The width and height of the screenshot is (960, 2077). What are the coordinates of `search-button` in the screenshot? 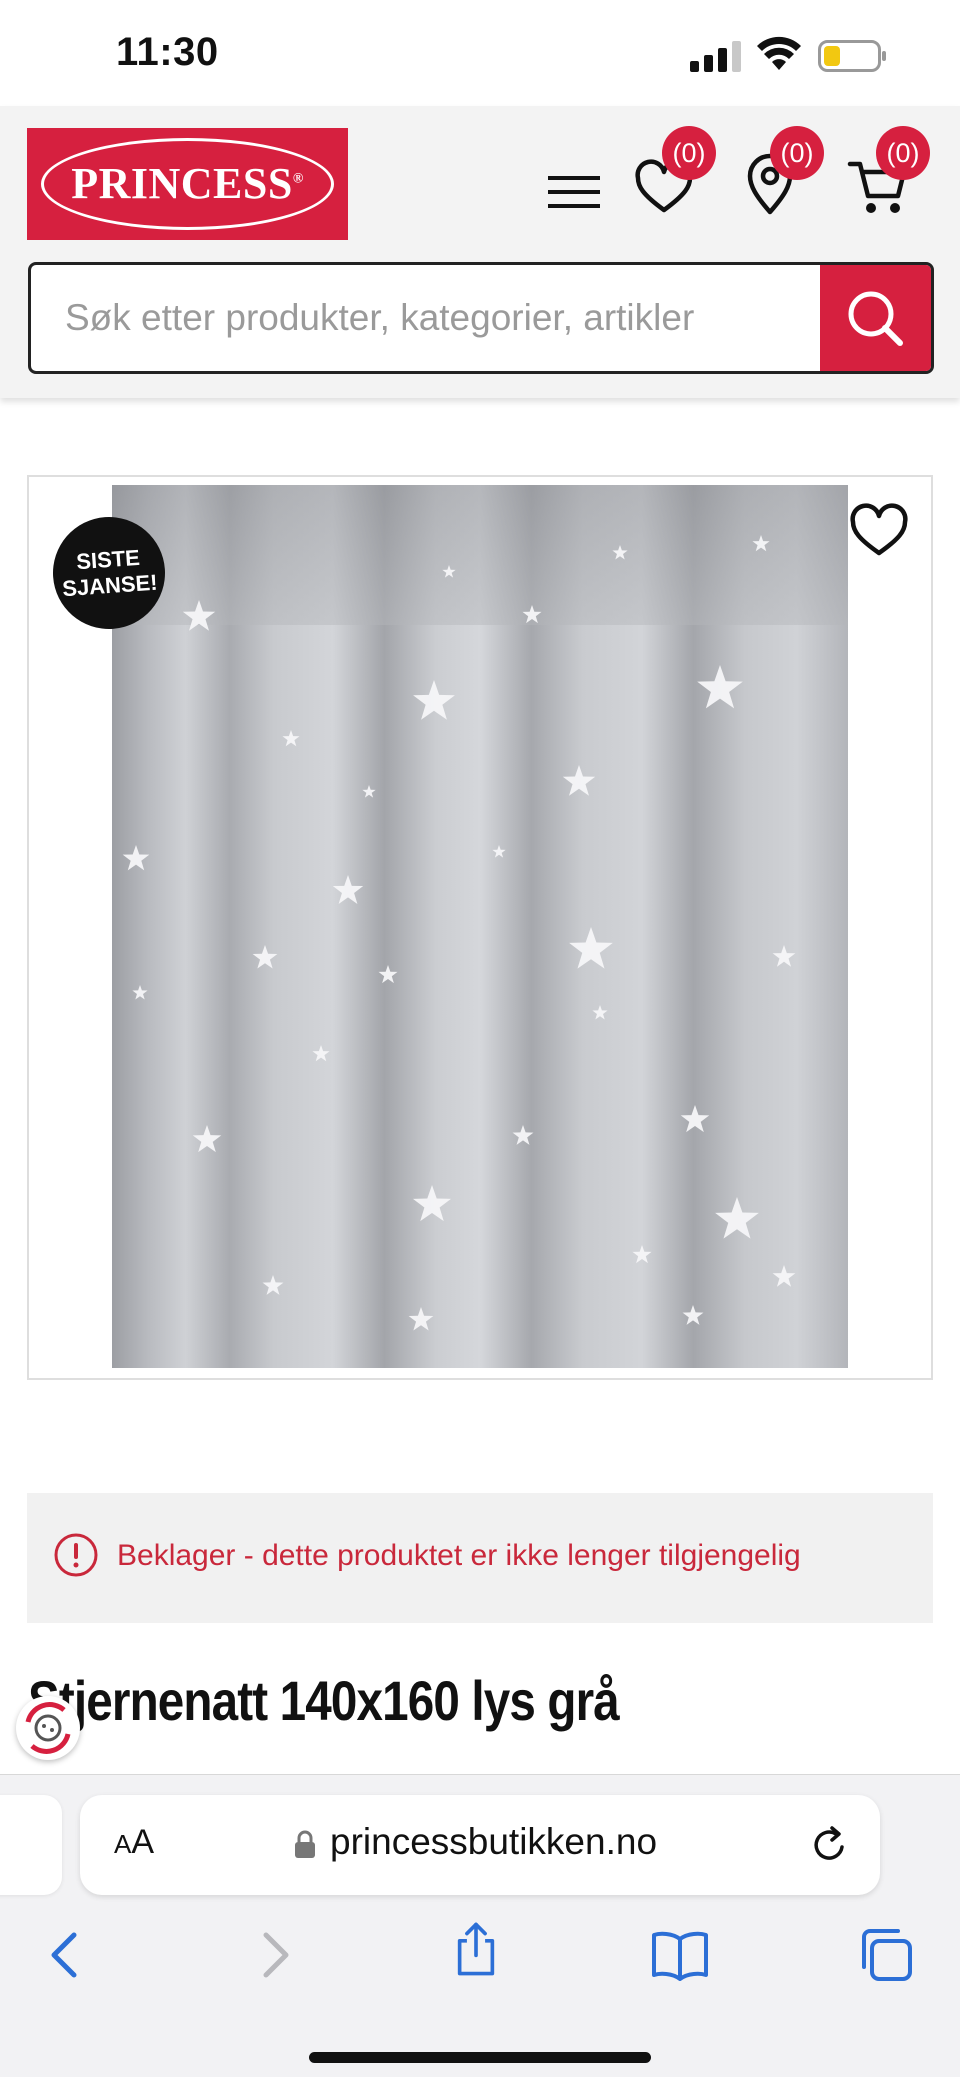 It's located at (875, 318).